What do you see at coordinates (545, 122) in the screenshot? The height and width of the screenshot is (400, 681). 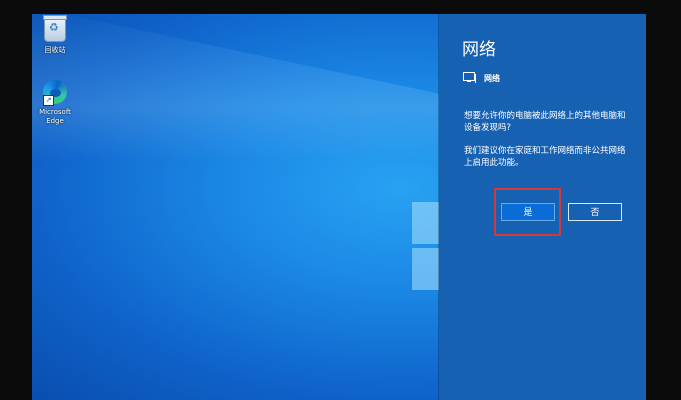 I see `discovery-question: 想要允许你的电脑被此网络上的其他电脑和设备发现吗?` at bounding box center [545, 122].